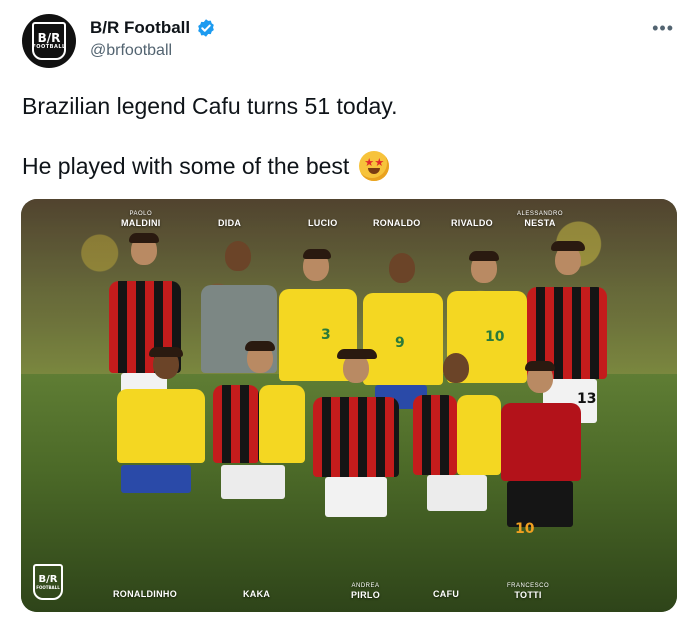 The width and height of the screenshot is (700, 630). What do you see at coordinates (258, 451) in the screenshot?
I see `player-kaka` at bounding box center [258, 451].